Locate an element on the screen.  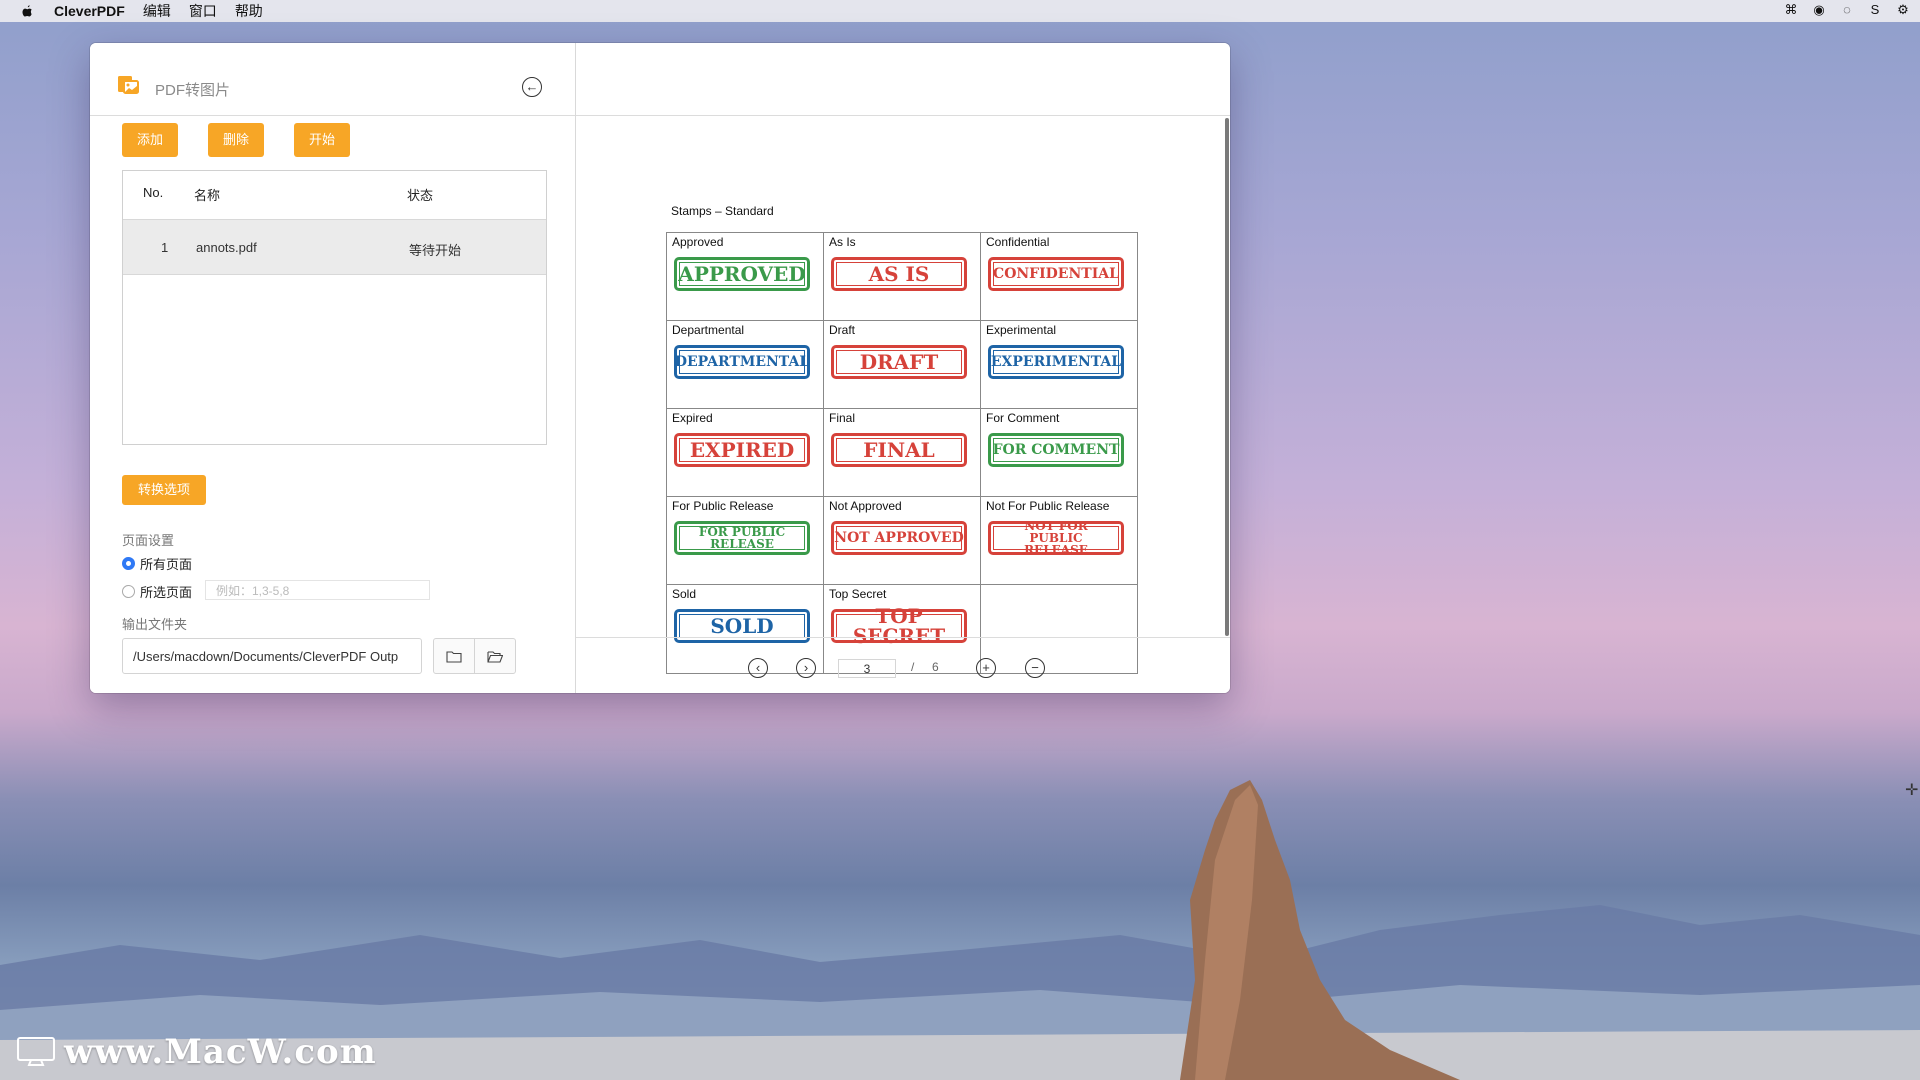
output-folder-label: 输出文件夹 is located at coordinates (155, 624).